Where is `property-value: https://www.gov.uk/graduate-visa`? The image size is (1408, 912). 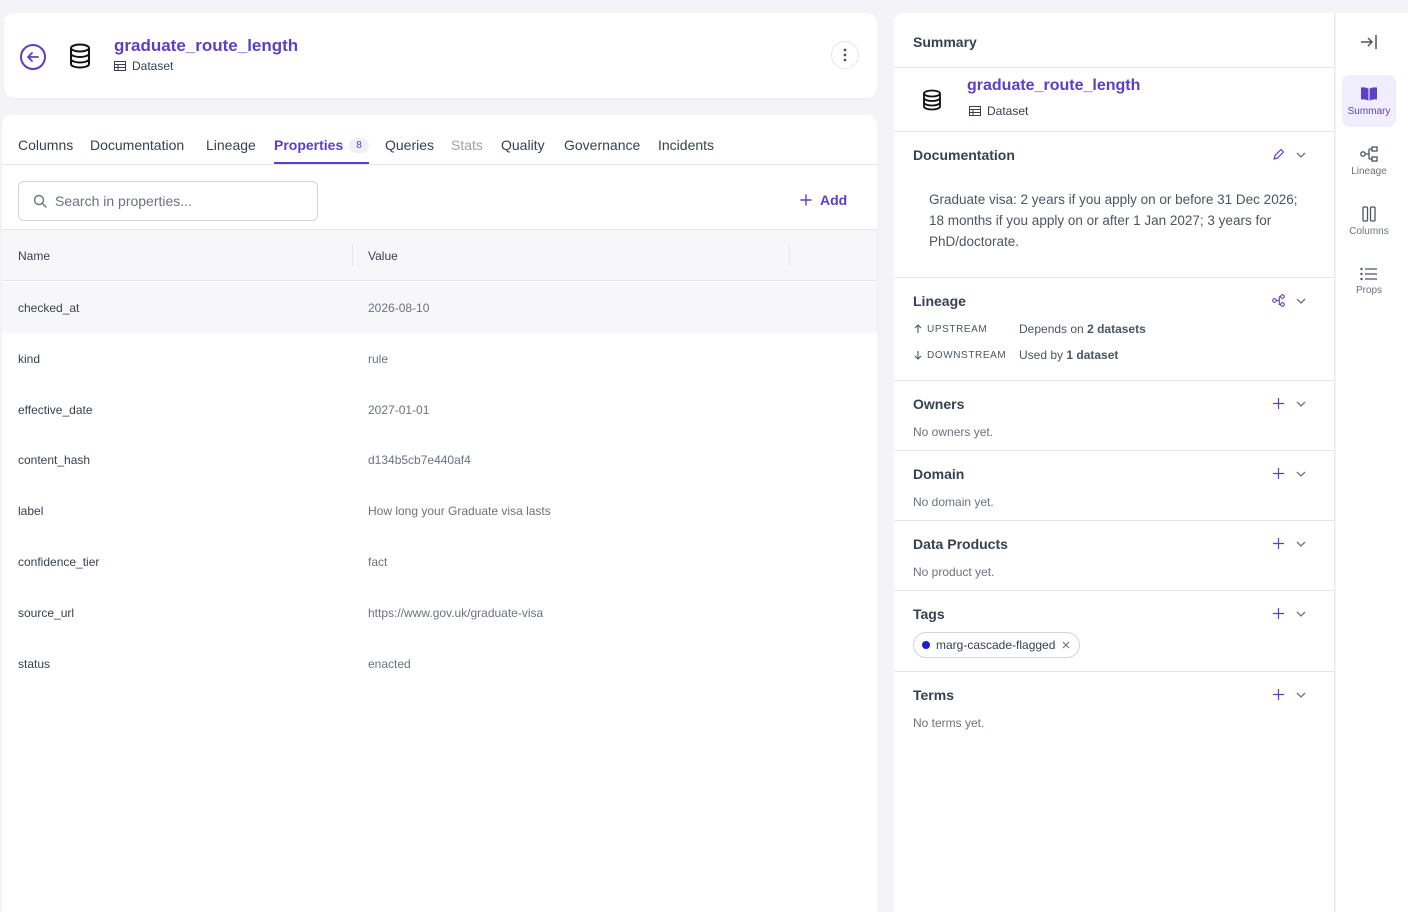 property-value: https://www.gov.uk/graduate-visa is located at coordinates (456, 613).